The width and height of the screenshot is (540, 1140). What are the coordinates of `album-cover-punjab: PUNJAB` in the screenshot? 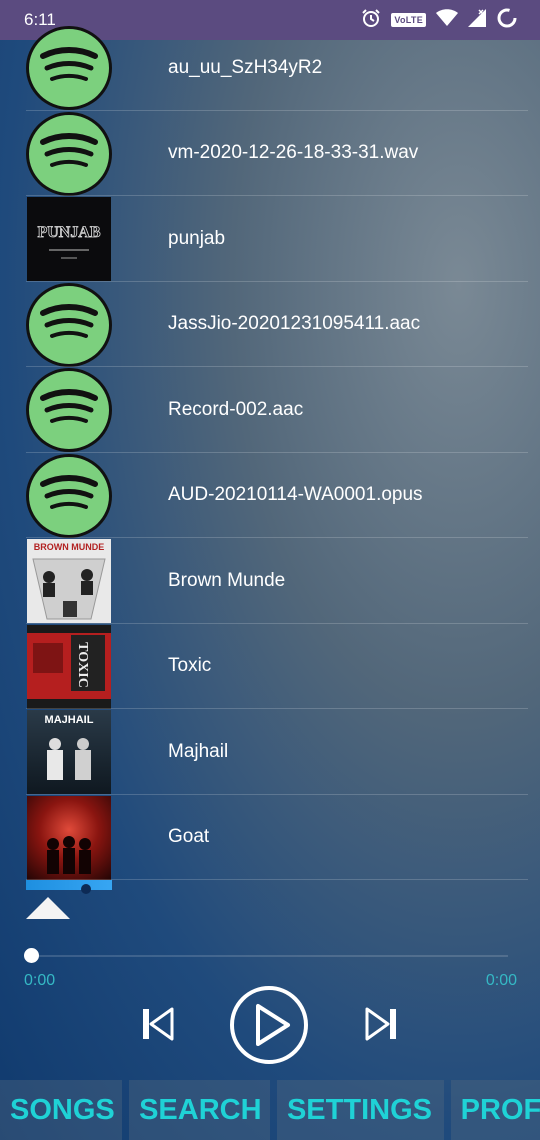 It's located at (69, 239).